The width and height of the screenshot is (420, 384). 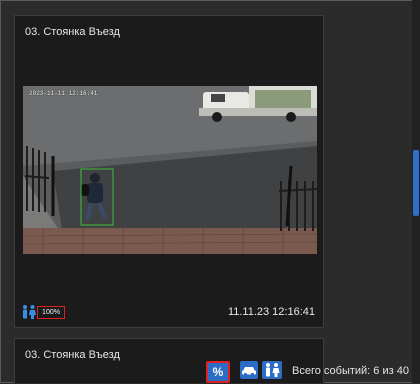 What do you see at coordinates (63, 93) in the screenshot?
I see `video-timestamp: 2023-11-11 12:16:41` at bounding box center [63, 93].